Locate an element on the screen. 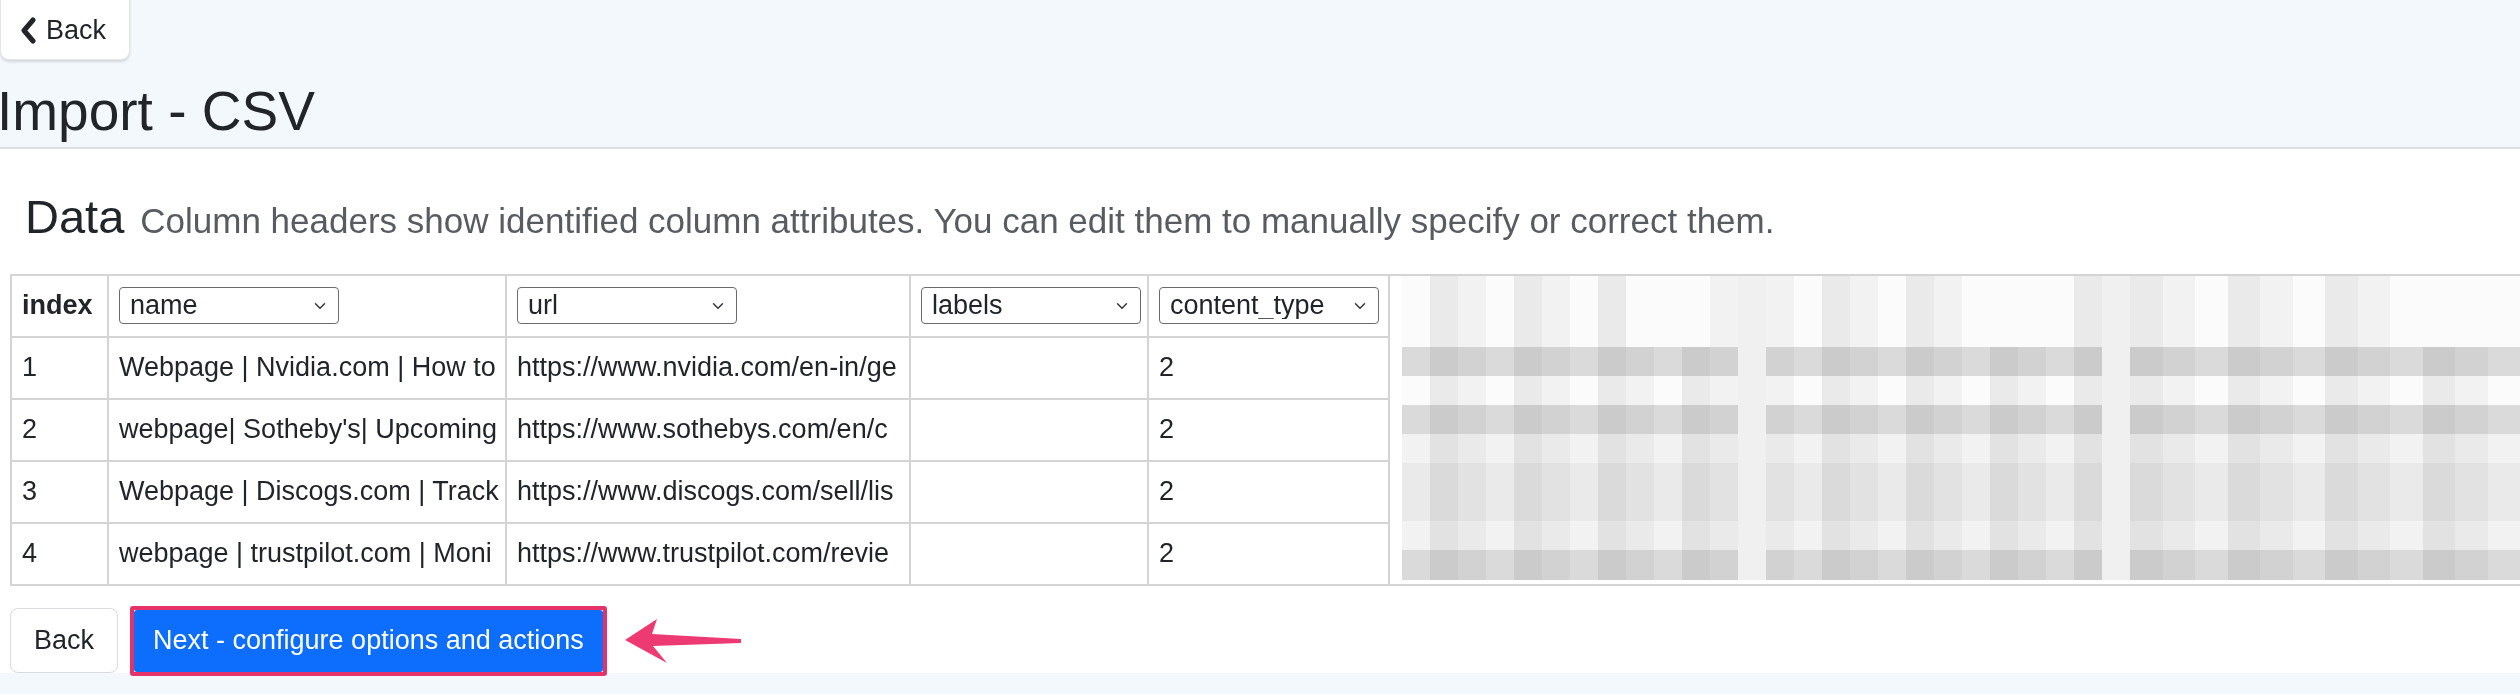 The width and height of the screenshot is (2520, 694). chevron-left-icon is located at coordinates (28, 30).